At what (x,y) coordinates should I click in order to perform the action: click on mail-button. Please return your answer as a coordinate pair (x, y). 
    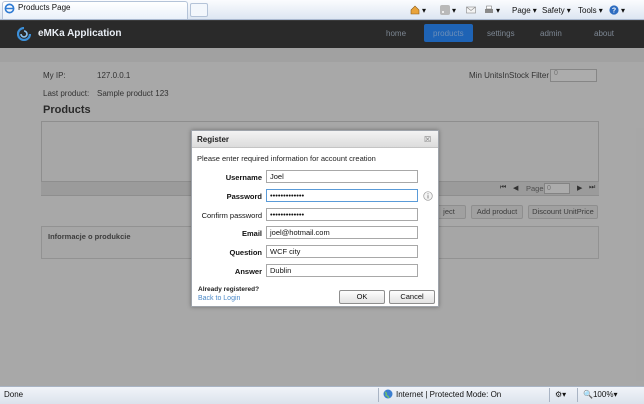
    Looking at the image, I should click on (471, 10).